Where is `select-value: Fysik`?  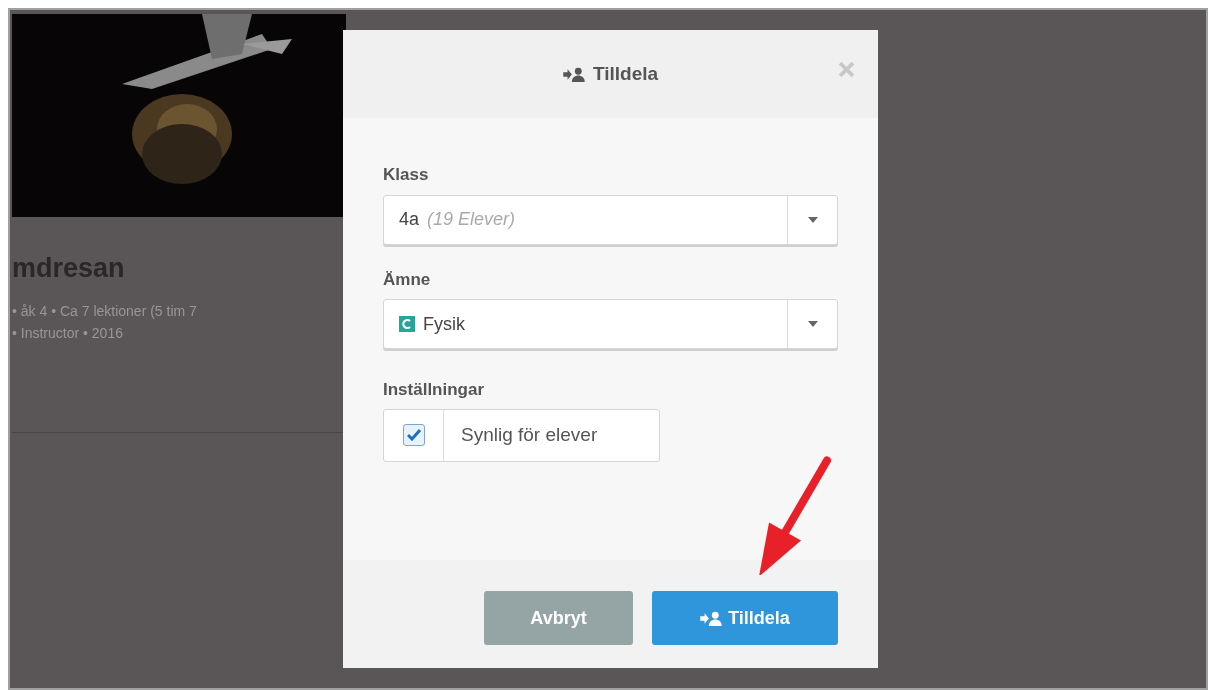
select-value: Fysik is located at coordinates (444, 324).